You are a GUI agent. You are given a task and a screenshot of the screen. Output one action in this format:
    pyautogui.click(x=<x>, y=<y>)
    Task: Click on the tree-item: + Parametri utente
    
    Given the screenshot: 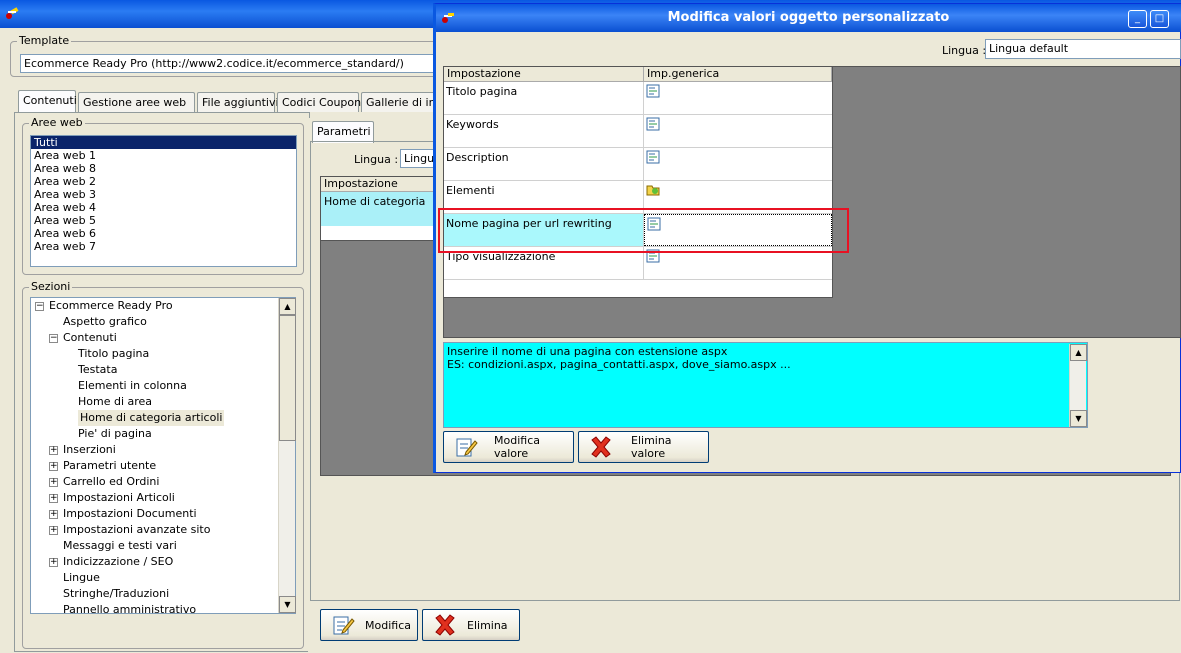 What is the action you would take?
    pyautogui.click(x=154, y=466)
    